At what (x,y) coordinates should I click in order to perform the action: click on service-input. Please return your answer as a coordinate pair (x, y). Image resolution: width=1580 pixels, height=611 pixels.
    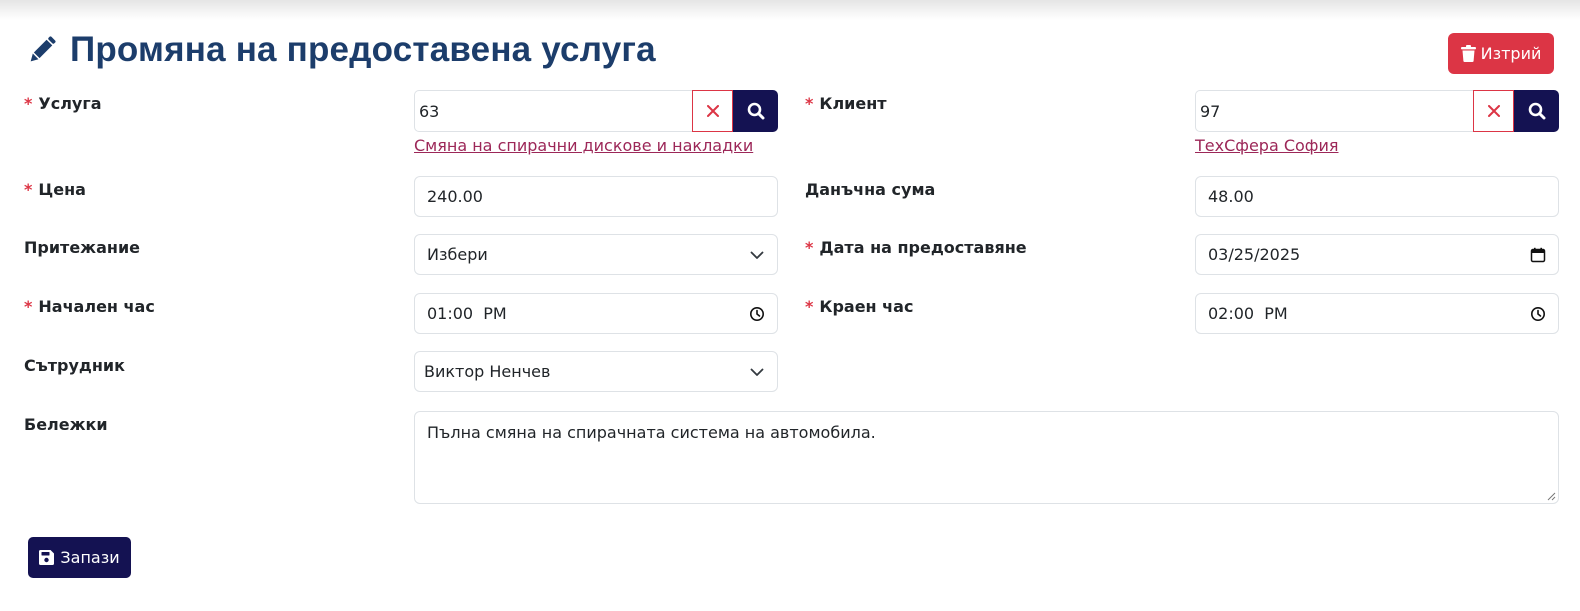
    Looking at the image, I should click on (553, 111).